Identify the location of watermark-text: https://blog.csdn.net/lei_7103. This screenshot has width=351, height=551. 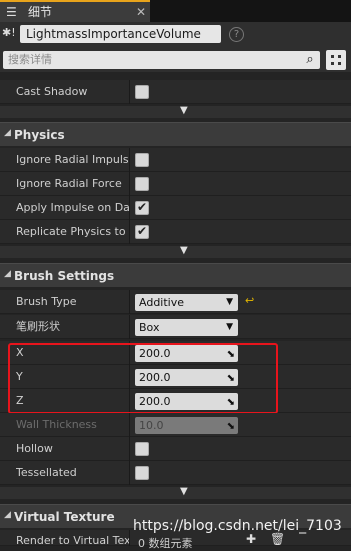
(237, 526).